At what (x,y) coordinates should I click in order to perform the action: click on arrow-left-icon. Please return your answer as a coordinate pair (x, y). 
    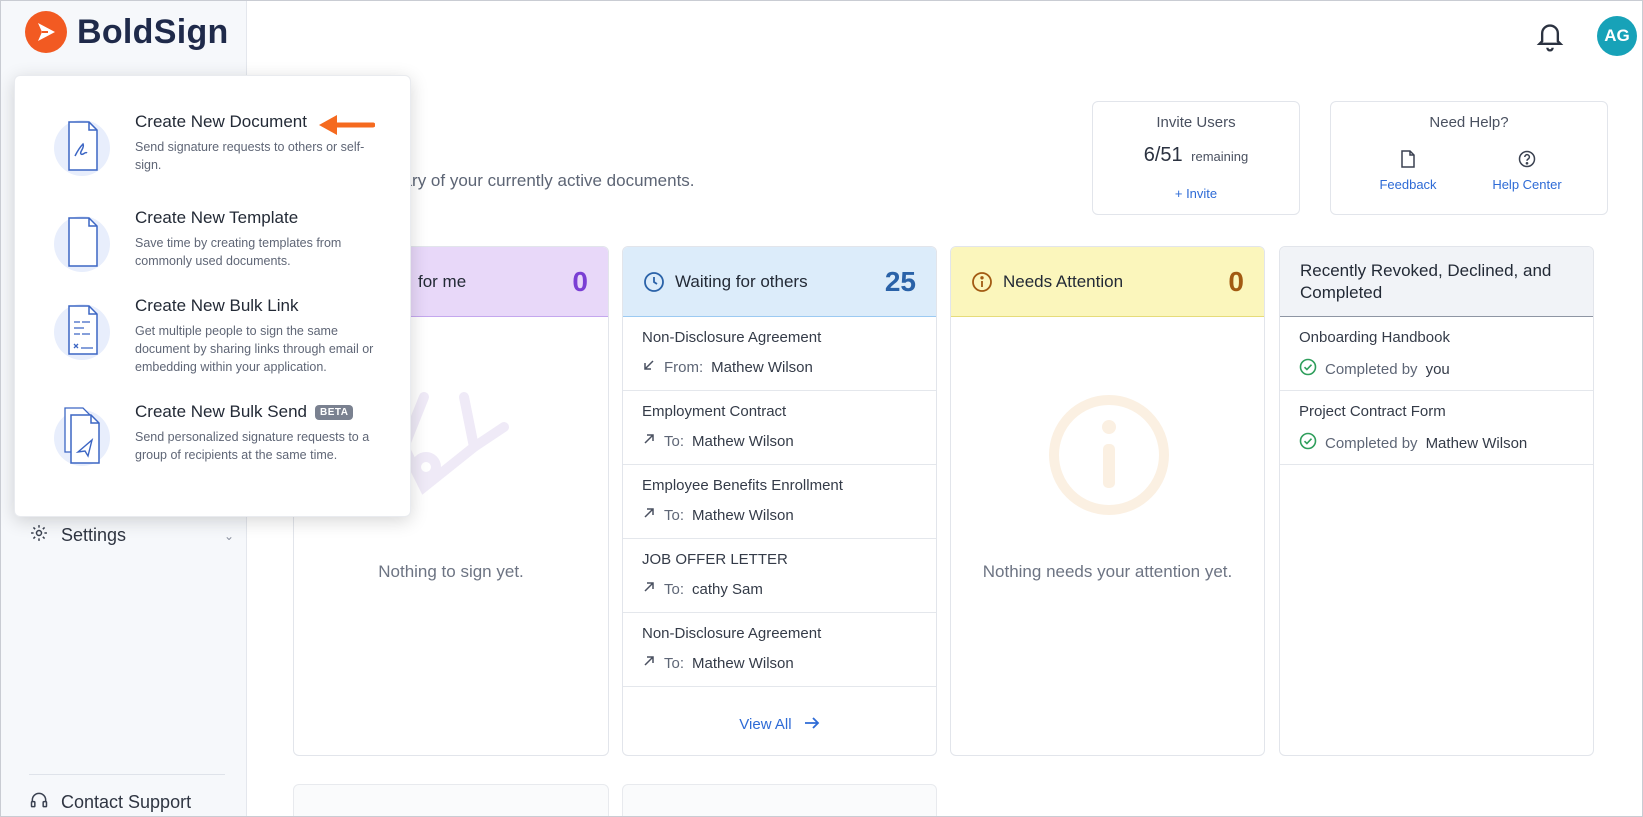
    Looking at the image, I should click on (347, 125).